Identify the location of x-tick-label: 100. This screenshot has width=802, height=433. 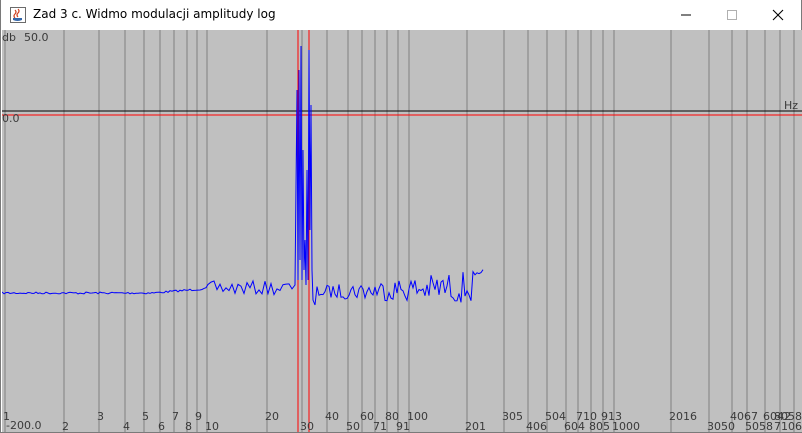
(417, 416).